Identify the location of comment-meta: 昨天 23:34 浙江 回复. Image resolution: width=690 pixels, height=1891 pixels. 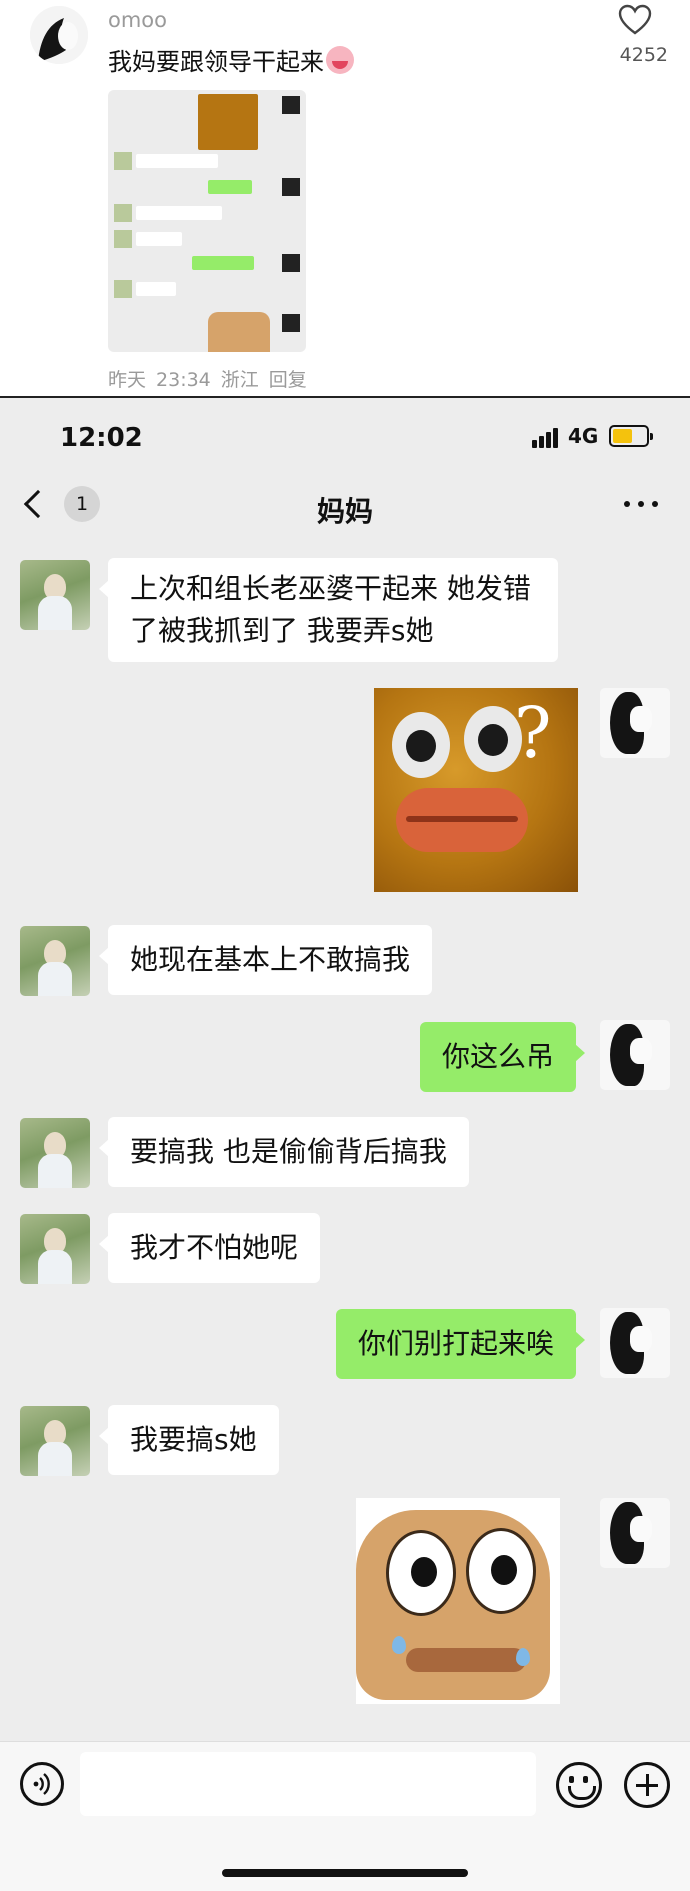
(212, 378).